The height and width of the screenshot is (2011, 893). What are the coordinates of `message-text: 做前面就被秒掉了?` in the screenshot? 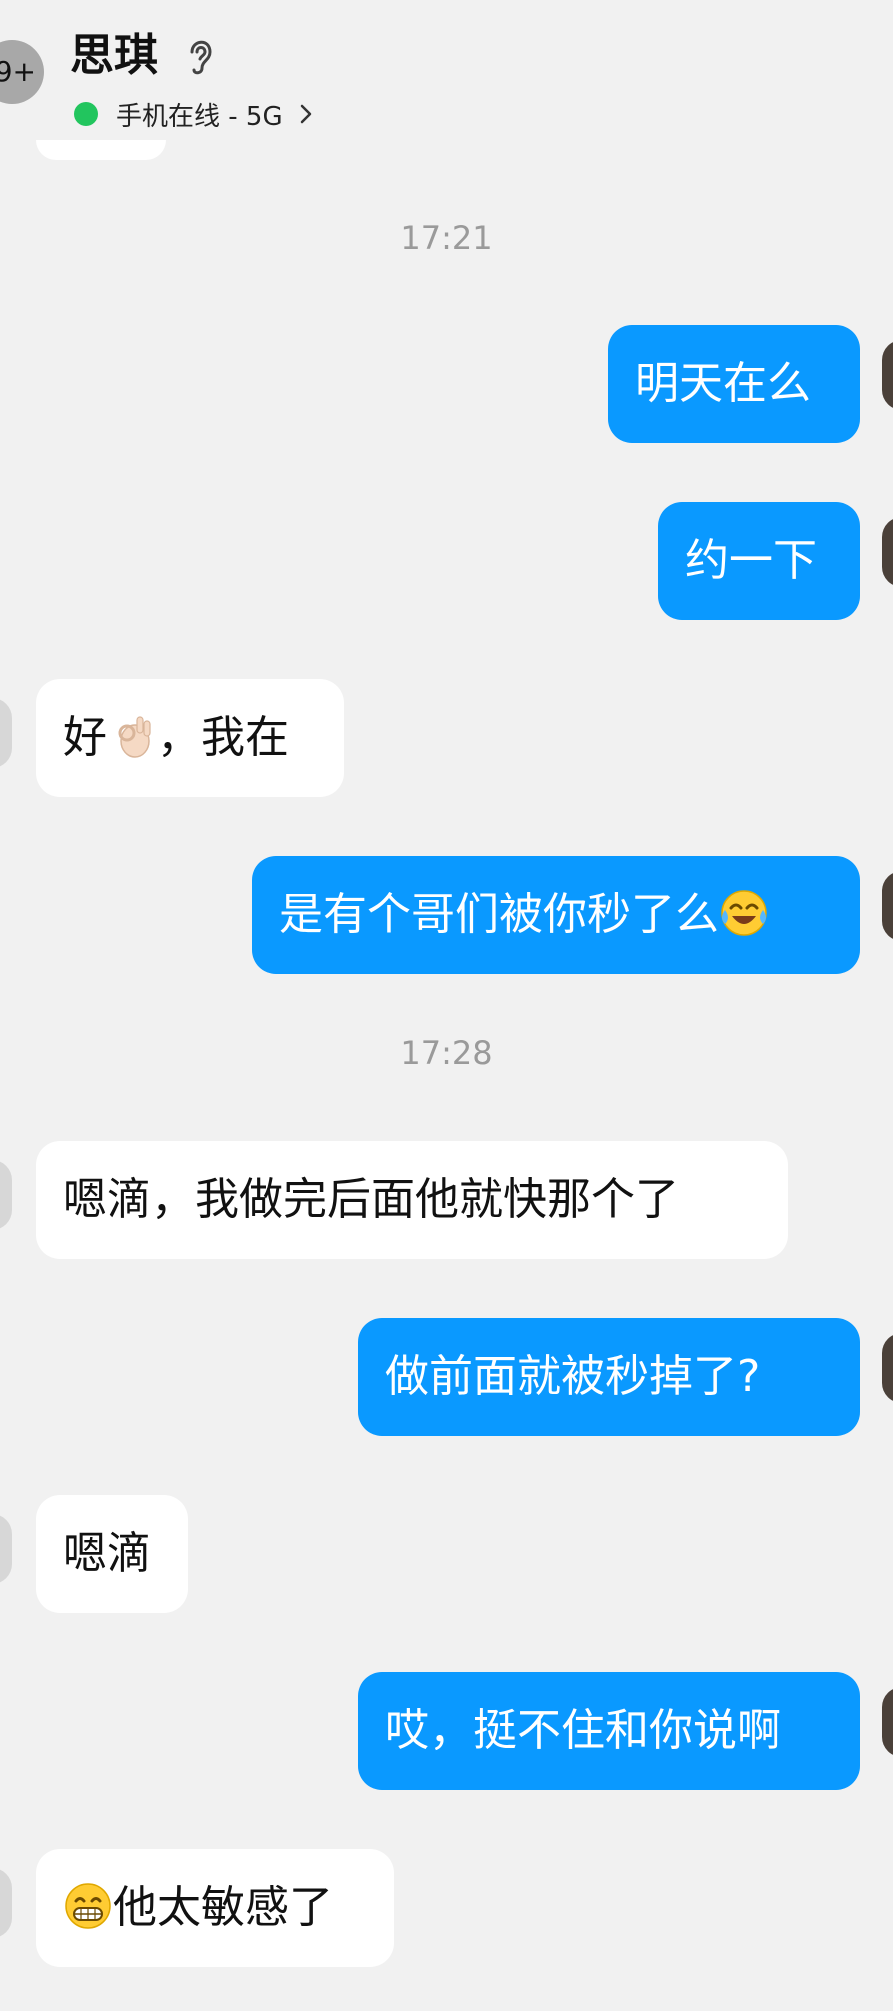 It's located at (573, 1376).